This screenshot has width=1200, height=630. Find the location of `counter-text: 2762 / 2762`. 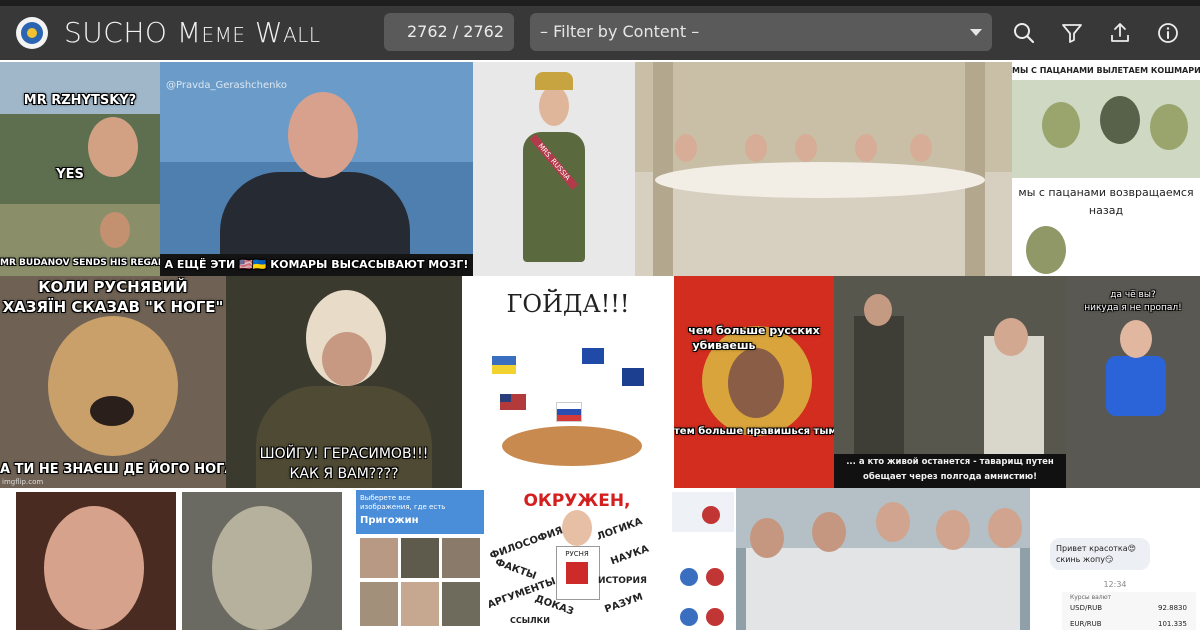

counter-text: 2762 / 2762 is located at coordinates (455, 31).